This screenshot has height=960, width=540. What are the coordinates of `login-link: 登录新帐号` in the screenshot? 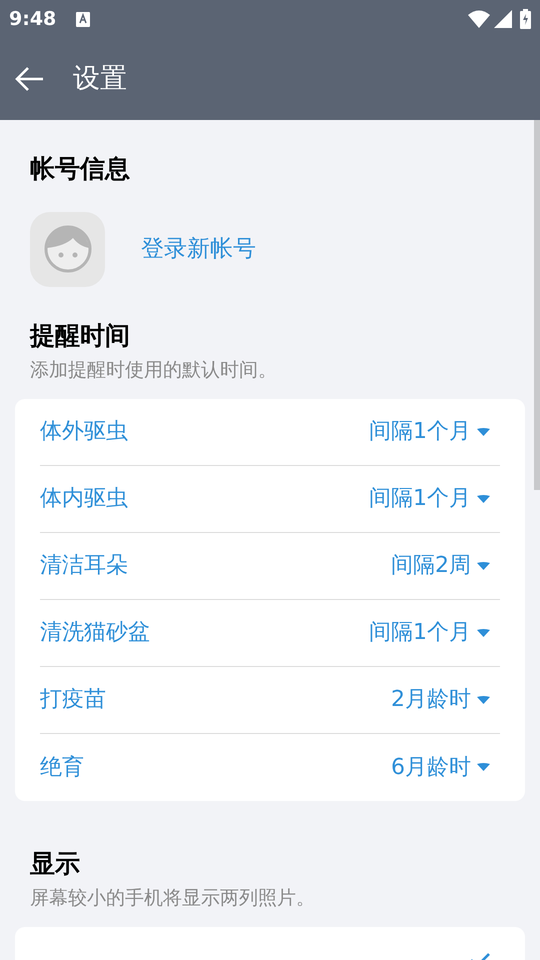 It's located at (198, 249).